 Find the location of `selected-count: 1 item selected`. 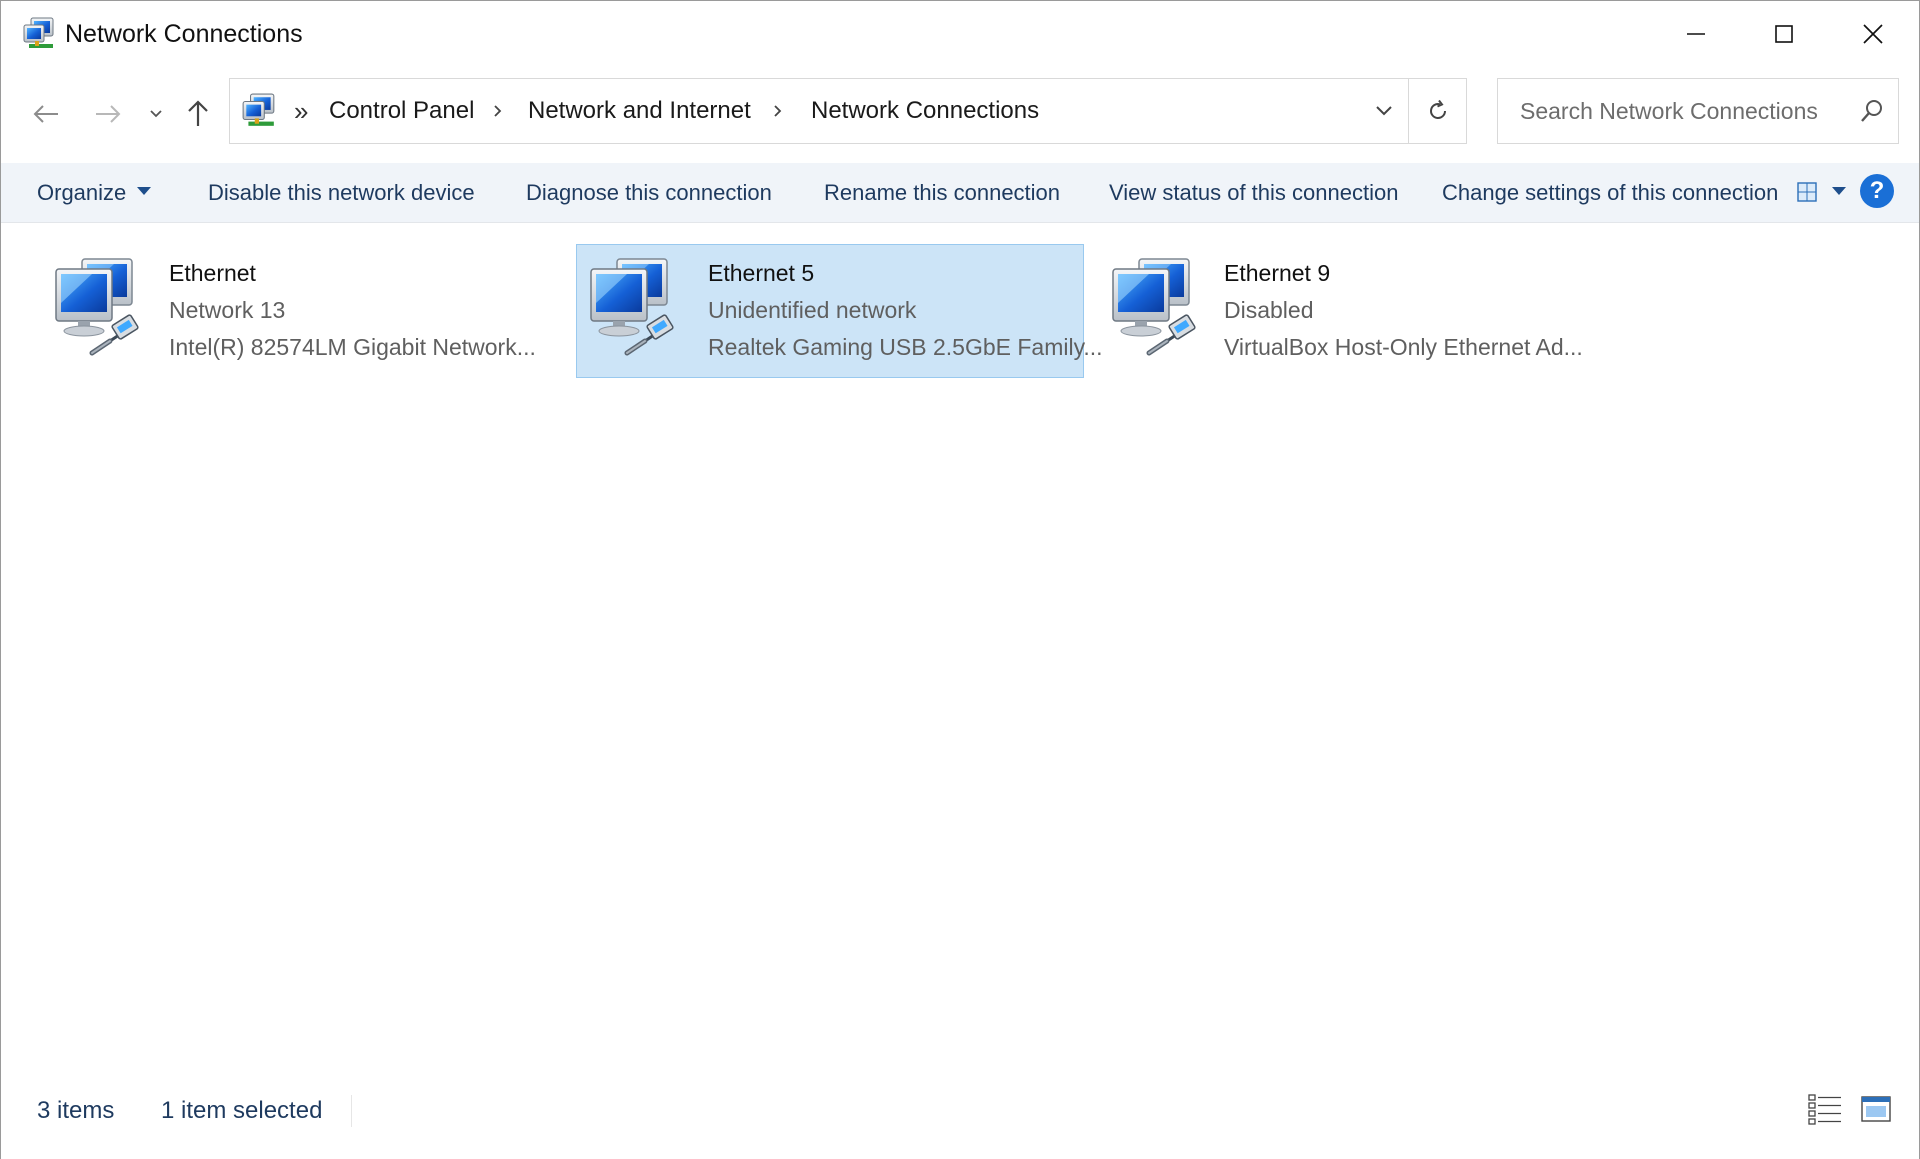

selected-count: 1 item selected is located at coordinates (242, 1110).